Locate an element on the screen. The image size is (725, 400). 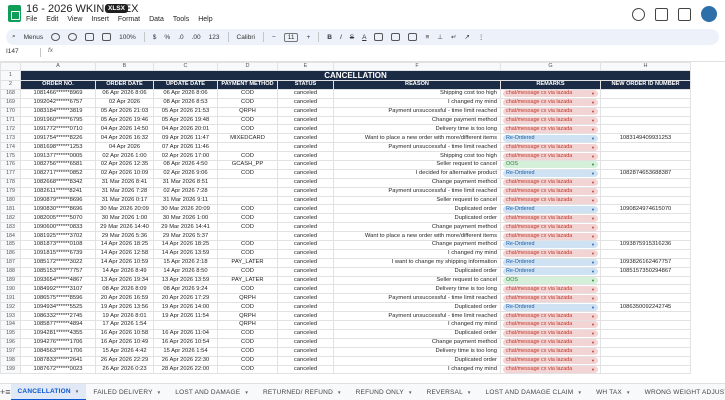
cell-reason: Delivery time is too long is located at coordinates (417, 129).